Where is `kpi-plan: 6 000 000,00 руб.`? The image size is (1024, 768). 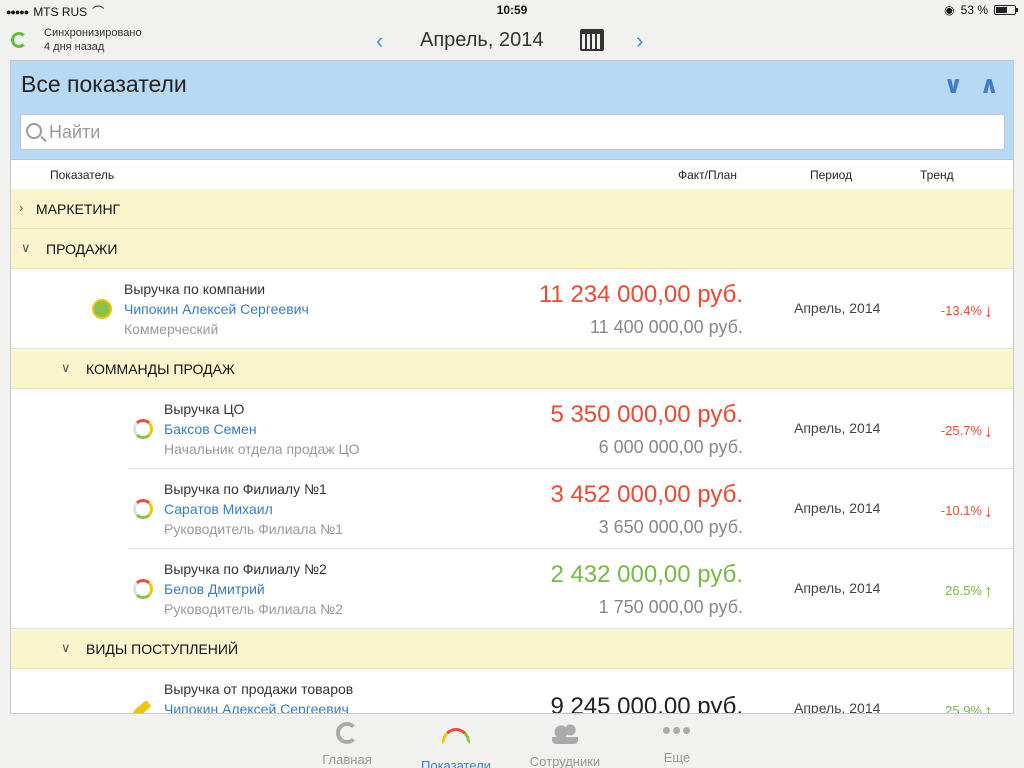
kpi-plan: 6 000 000,00 руб. is located at coordinates (670, 447).